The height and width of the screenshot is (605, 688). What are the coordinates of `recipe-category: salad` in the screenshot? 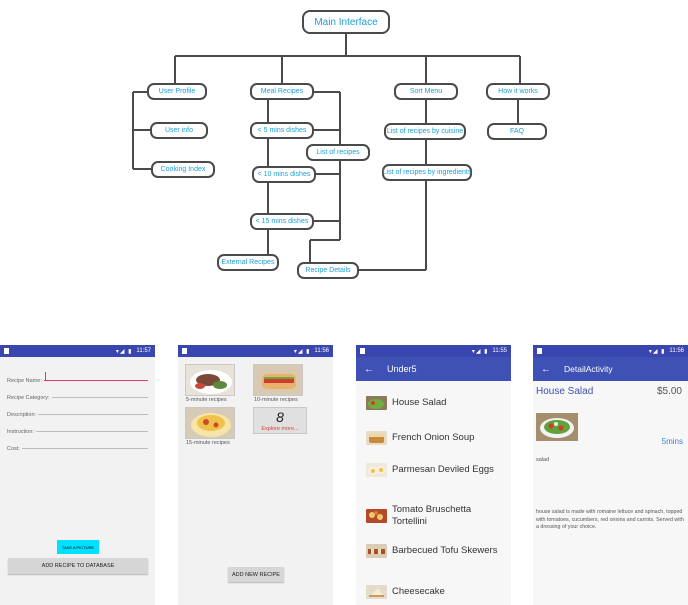 It's located at (543, 460).